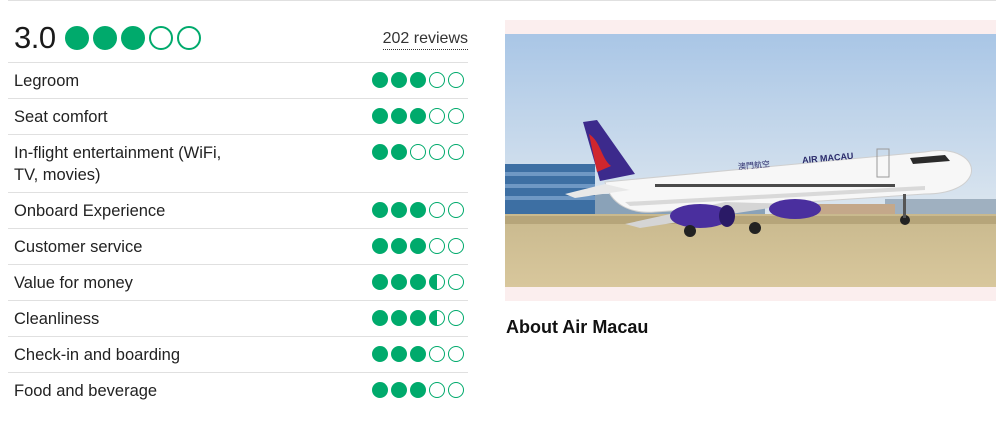 The height and width of the screenshot is (441, 999). What do you see at coordinates (238, 354) in the screenshot?
I see `rating-row-check-in: Check-in and boarding` at bounding box center [238, 354].